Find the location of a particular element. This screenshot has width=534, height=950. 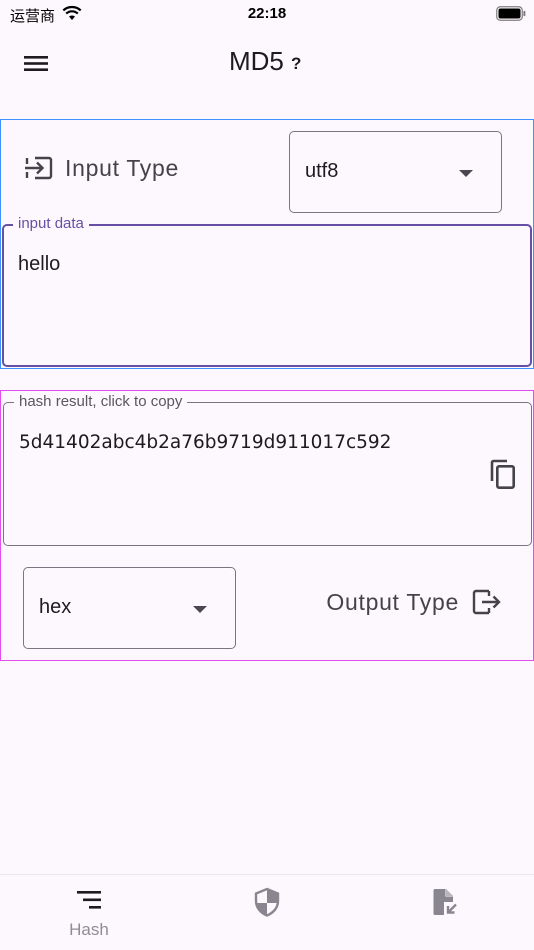

output-type-label: Output Type is located at coordinates (392, 601).